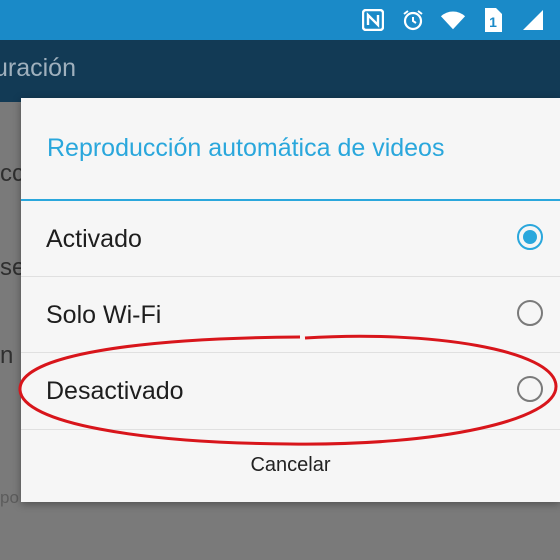 This screenshot has height=560, width=560. I want to click on sim-label: 1, so click(493, 22).